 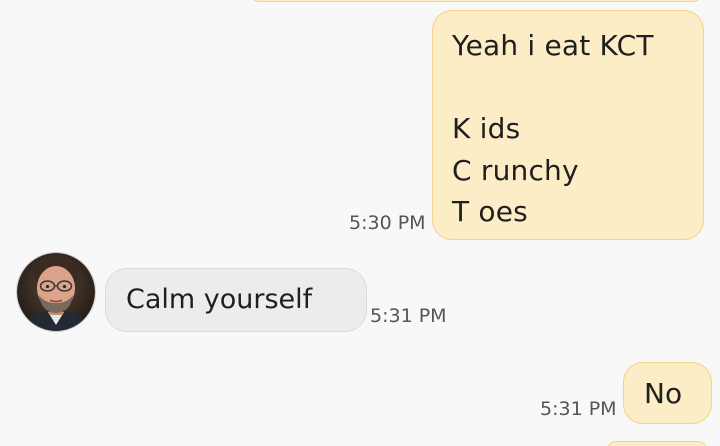 I want to click on contact-avatar, so click(x=56, y=292).